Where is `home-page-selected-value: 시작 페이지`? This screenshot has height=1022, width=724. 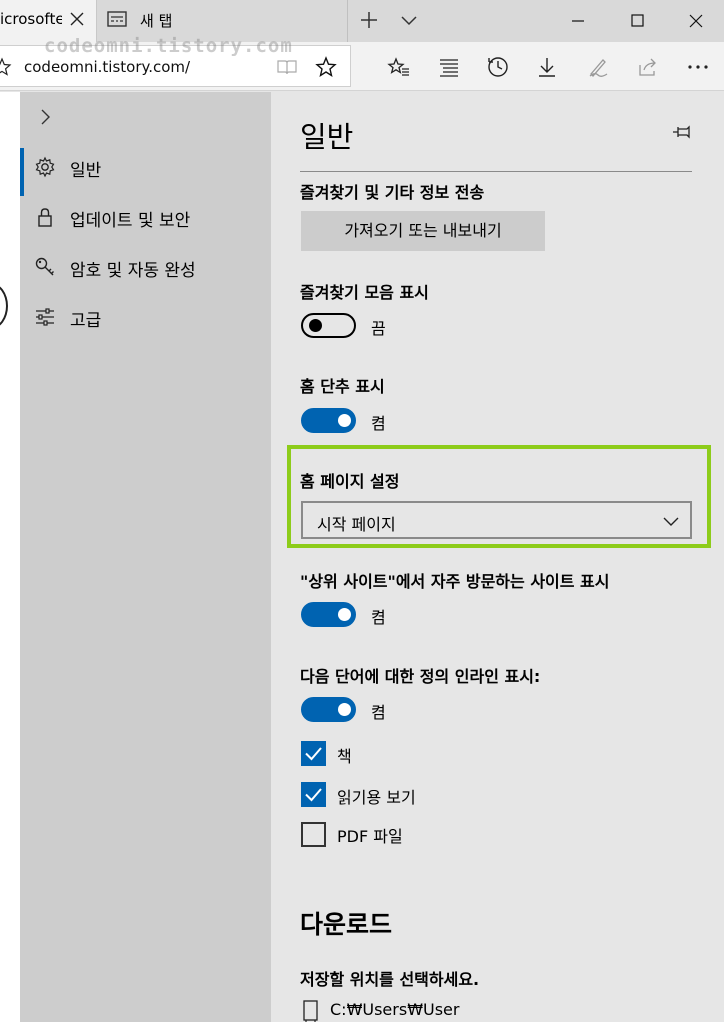
home-page-selected-value: 시작 페이지 is located at coordinates (356, 524).